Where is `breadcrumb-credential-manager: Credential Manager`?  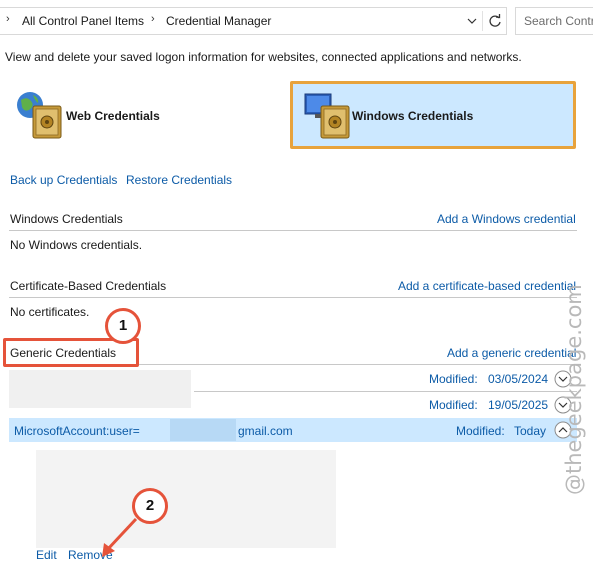 breadcrumb-credential-manager: Credential Manager is located at coordinates (218, 21).